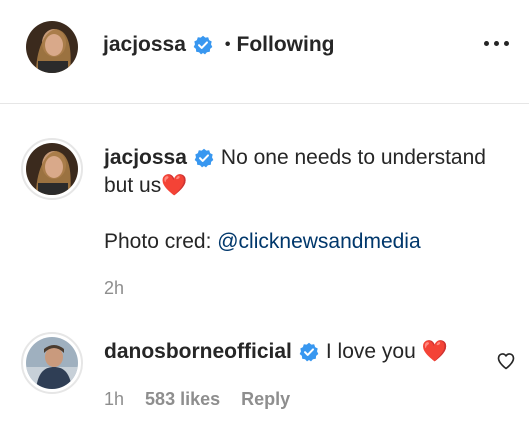  Describe the element at coordinates (370, 351) in the screenshot. I see `comment-text: I love you` at that location.